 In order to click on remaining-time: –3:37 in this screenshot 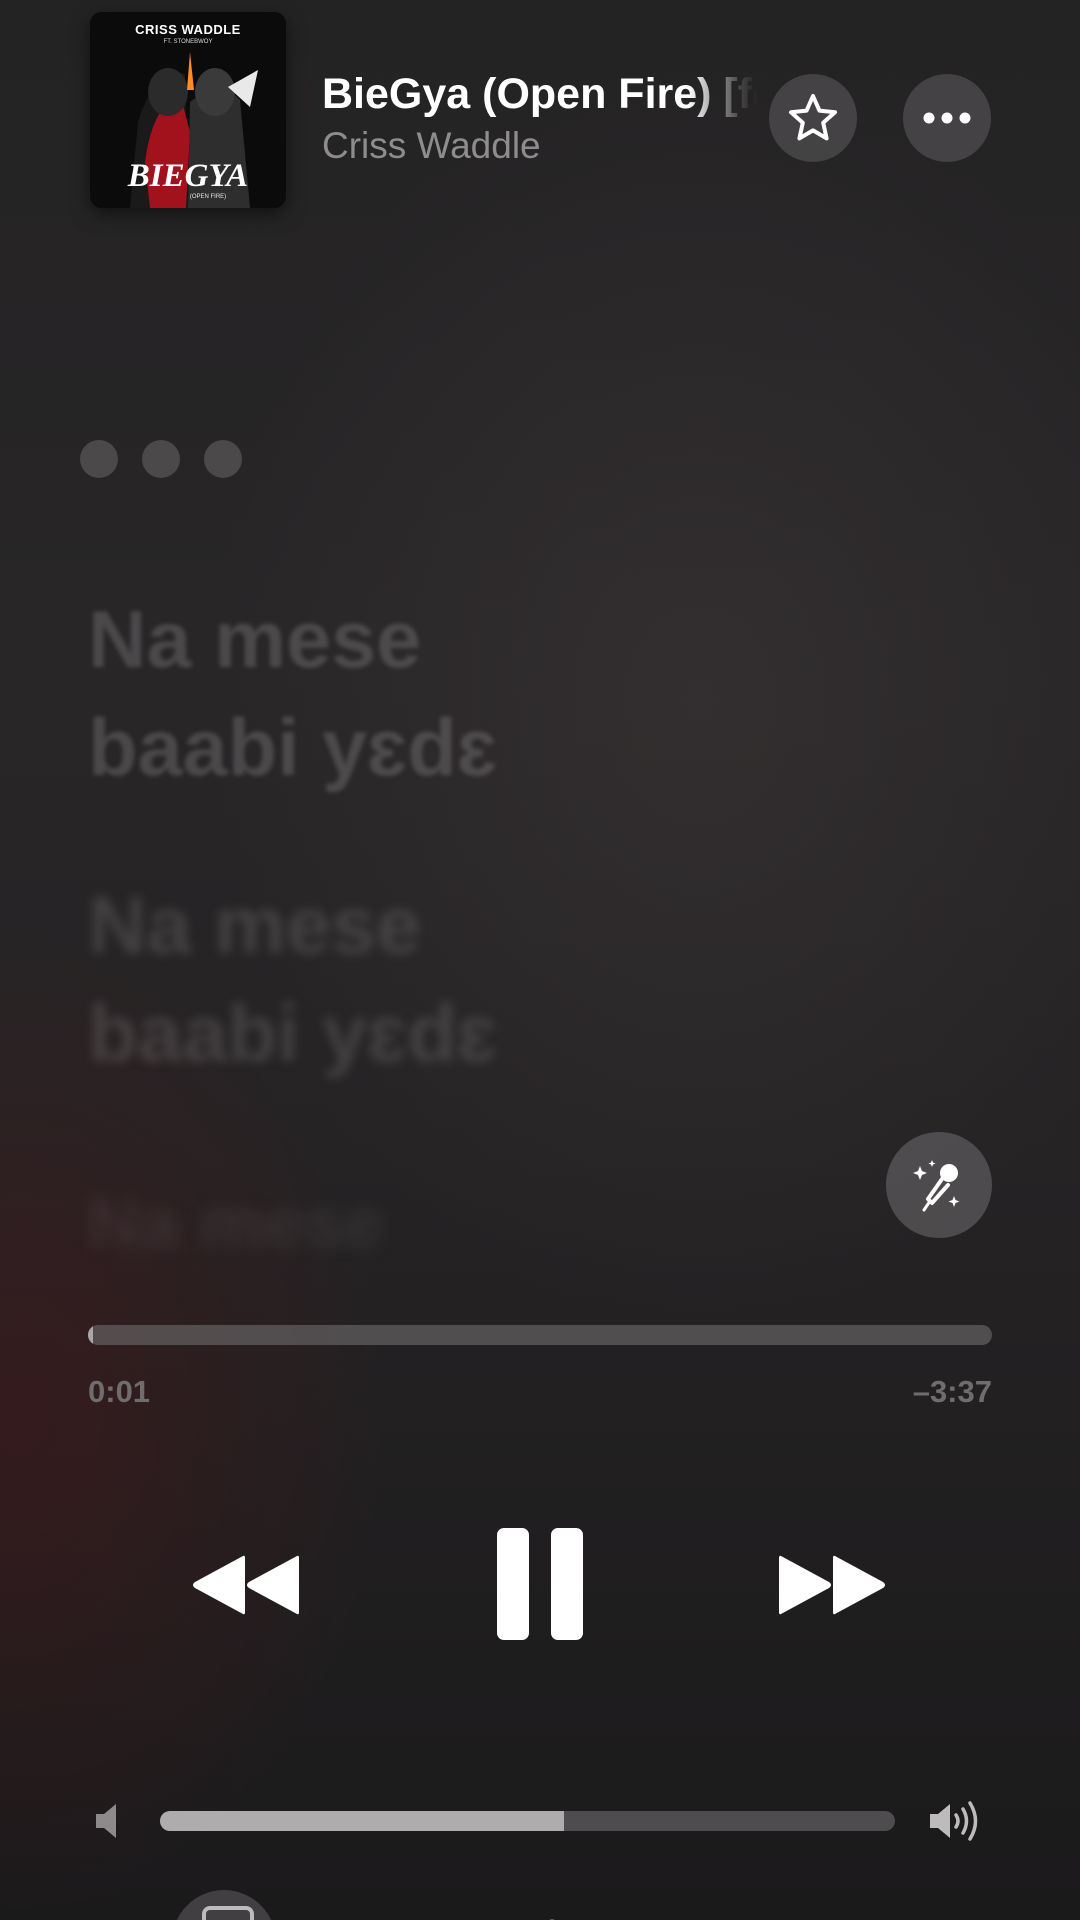, I will do `click(952, 1391)`.